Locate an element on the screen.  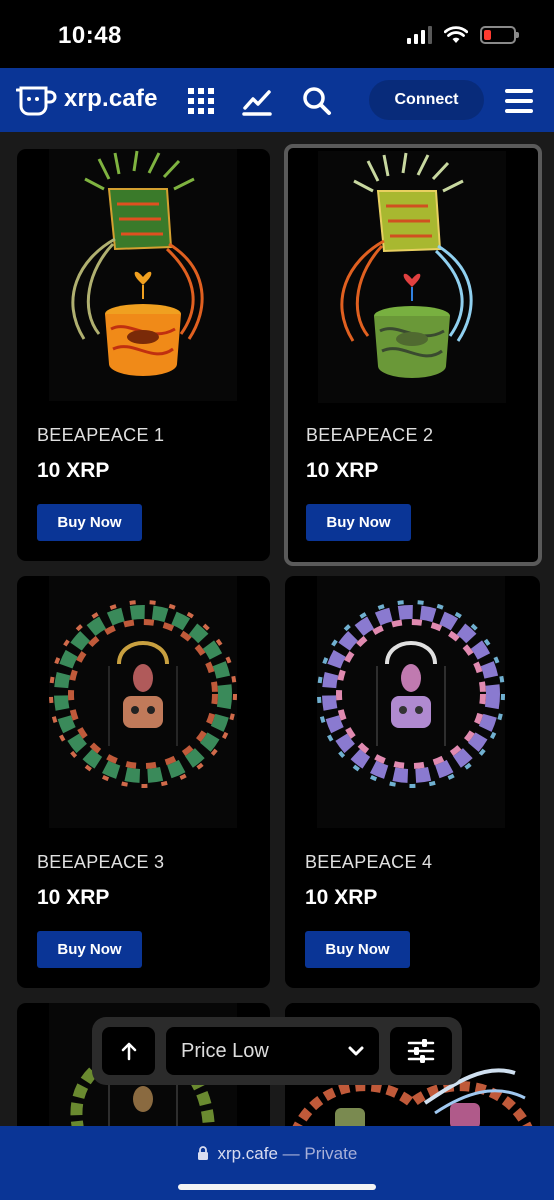
cellular-signal-icon is located at coordinates (419, 35).